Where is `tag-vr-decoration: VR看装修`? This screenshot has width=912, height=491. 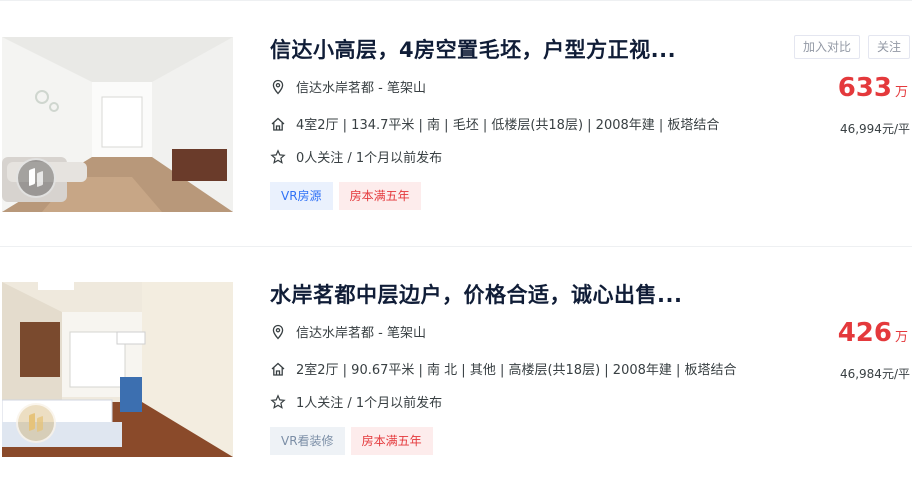
tag-vr-decoration: VR看装修 is located at coordinates (307, 441).